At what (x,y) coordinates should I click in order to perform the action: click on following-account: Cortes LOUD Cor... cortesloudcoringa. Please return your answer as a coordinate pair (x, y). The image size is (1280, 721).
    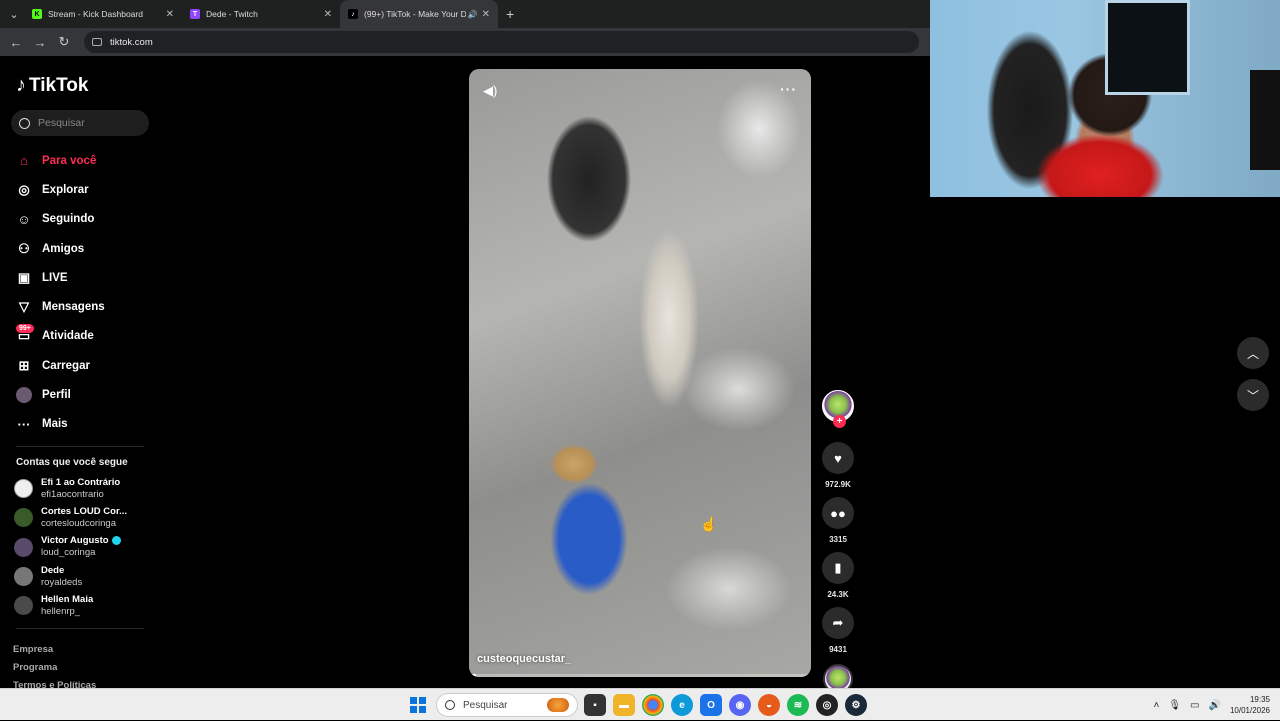
    Looking at the image, I should click on (70, 517).